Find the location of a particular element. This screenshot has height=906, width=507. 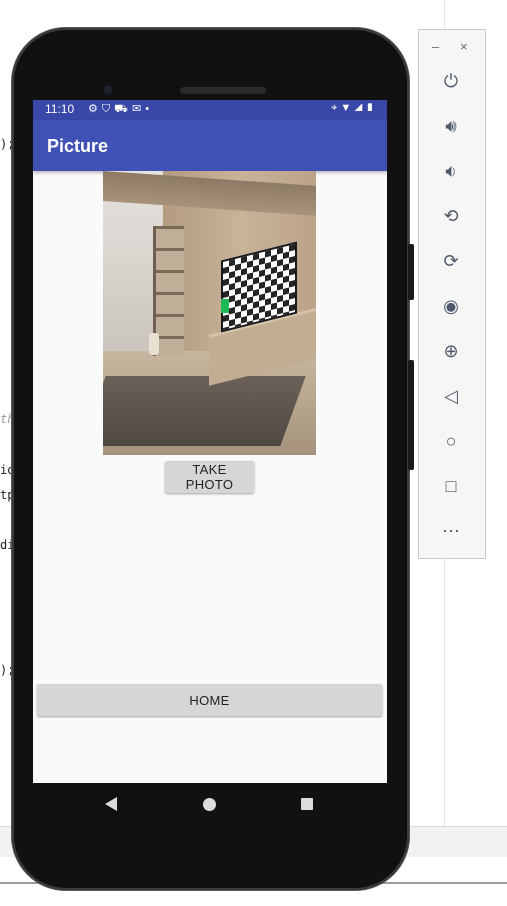

photo-rug is located at coordinates (204, 411).